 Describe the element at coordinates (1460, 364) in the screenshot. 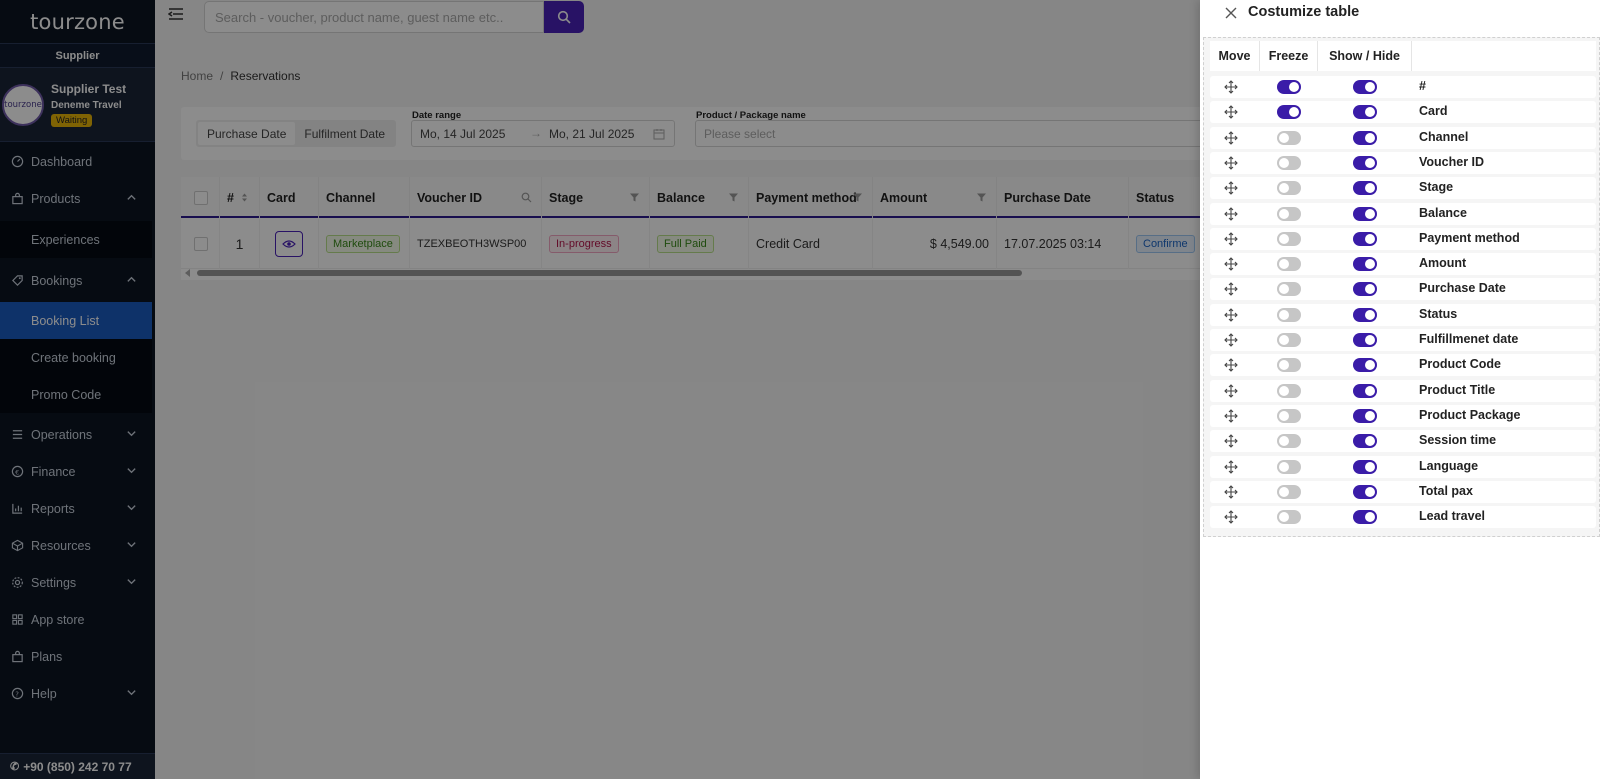

I see `column-label: Product Code` at that location.